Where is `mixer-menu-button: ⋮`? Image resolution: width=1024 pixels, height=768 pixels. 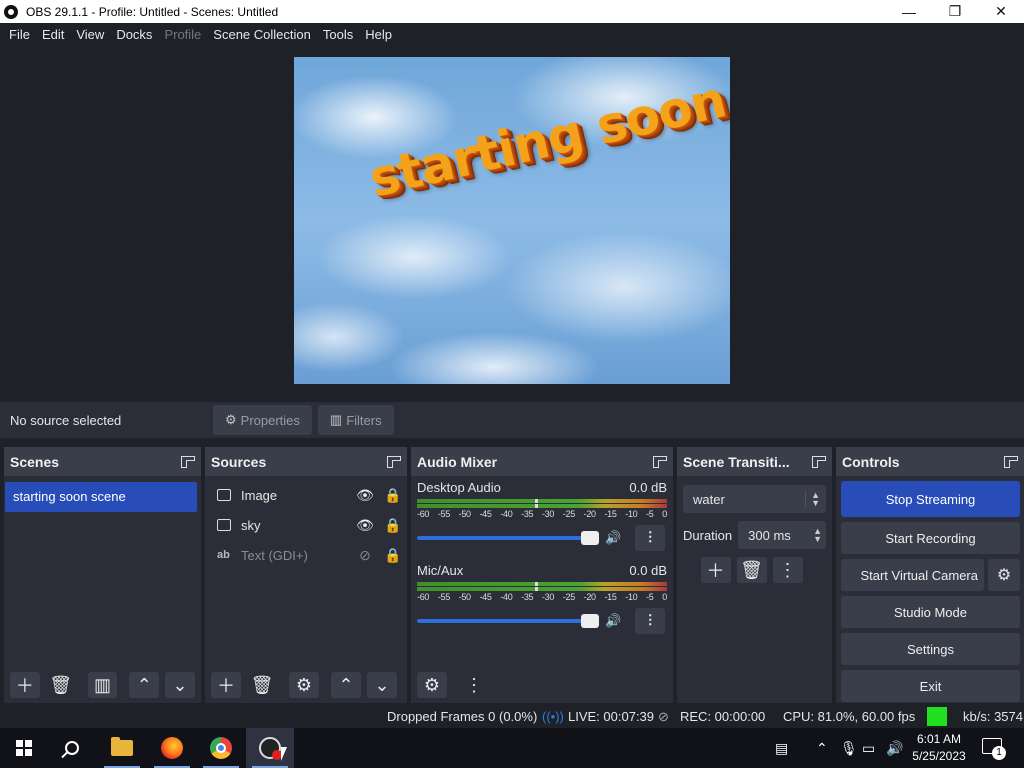
mixer-menu-button: ⋮ is located at coordinates (474, 685).